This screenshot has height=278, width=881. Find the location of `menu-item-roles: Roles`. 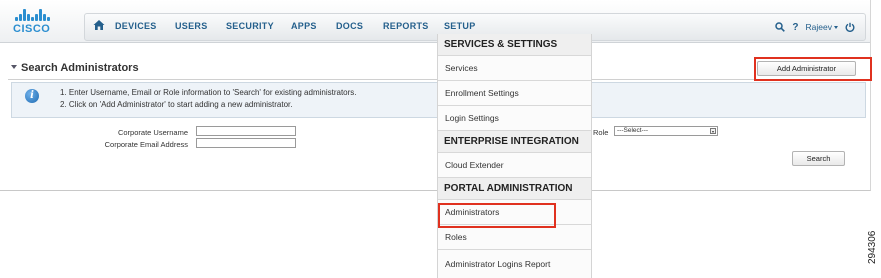

menu-item-roles: Roles is located at coordinates (514, 237).